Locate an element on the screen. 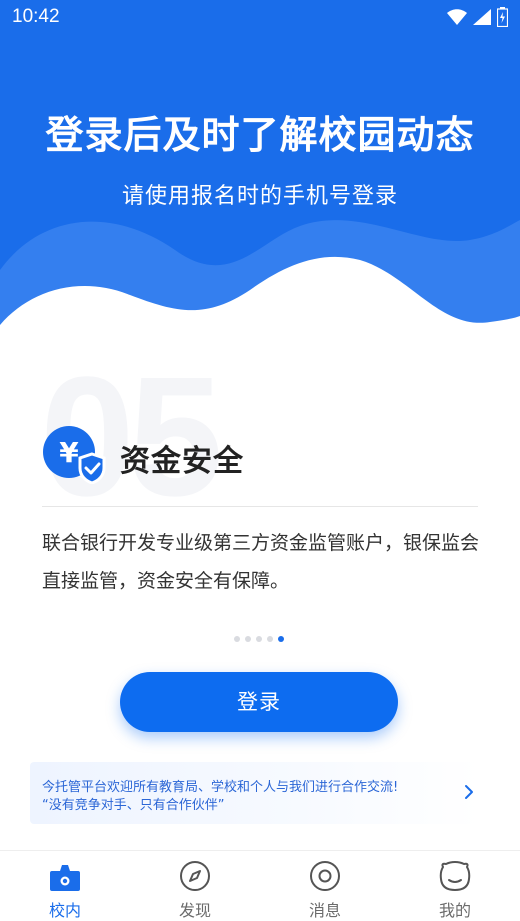  tab-school: 校内 is located at coordinates (65, 886).